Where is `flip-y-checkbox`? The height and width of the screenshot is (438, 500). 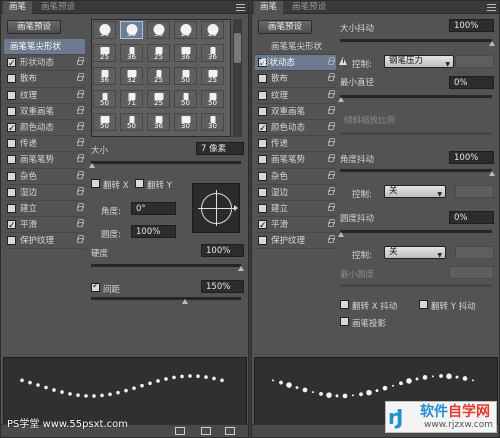
flip-y-checkbox is located at coordinates (139, 183).